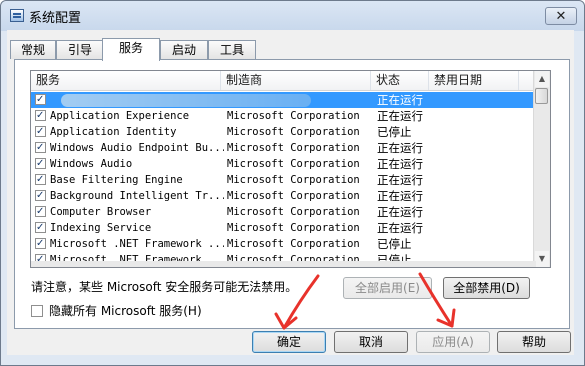 This screenshot has width=585, height=366. What do you see at coordinates (400, 80) in the screenshot?
I see `column-status: 状态` at bounding box center [400, 80].